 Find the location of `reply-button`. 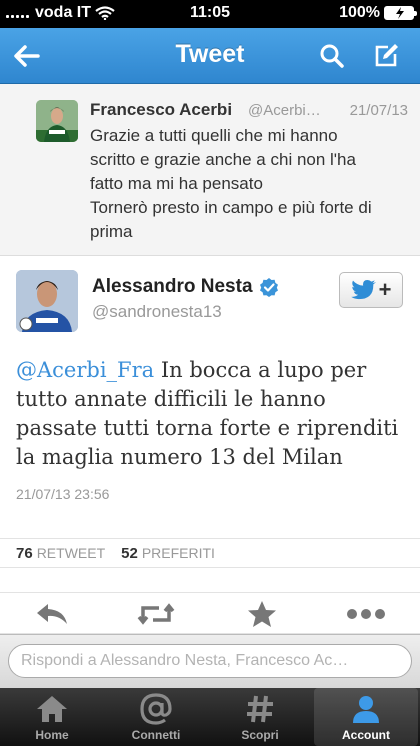

reply-button is located at coordinates (52, 614).